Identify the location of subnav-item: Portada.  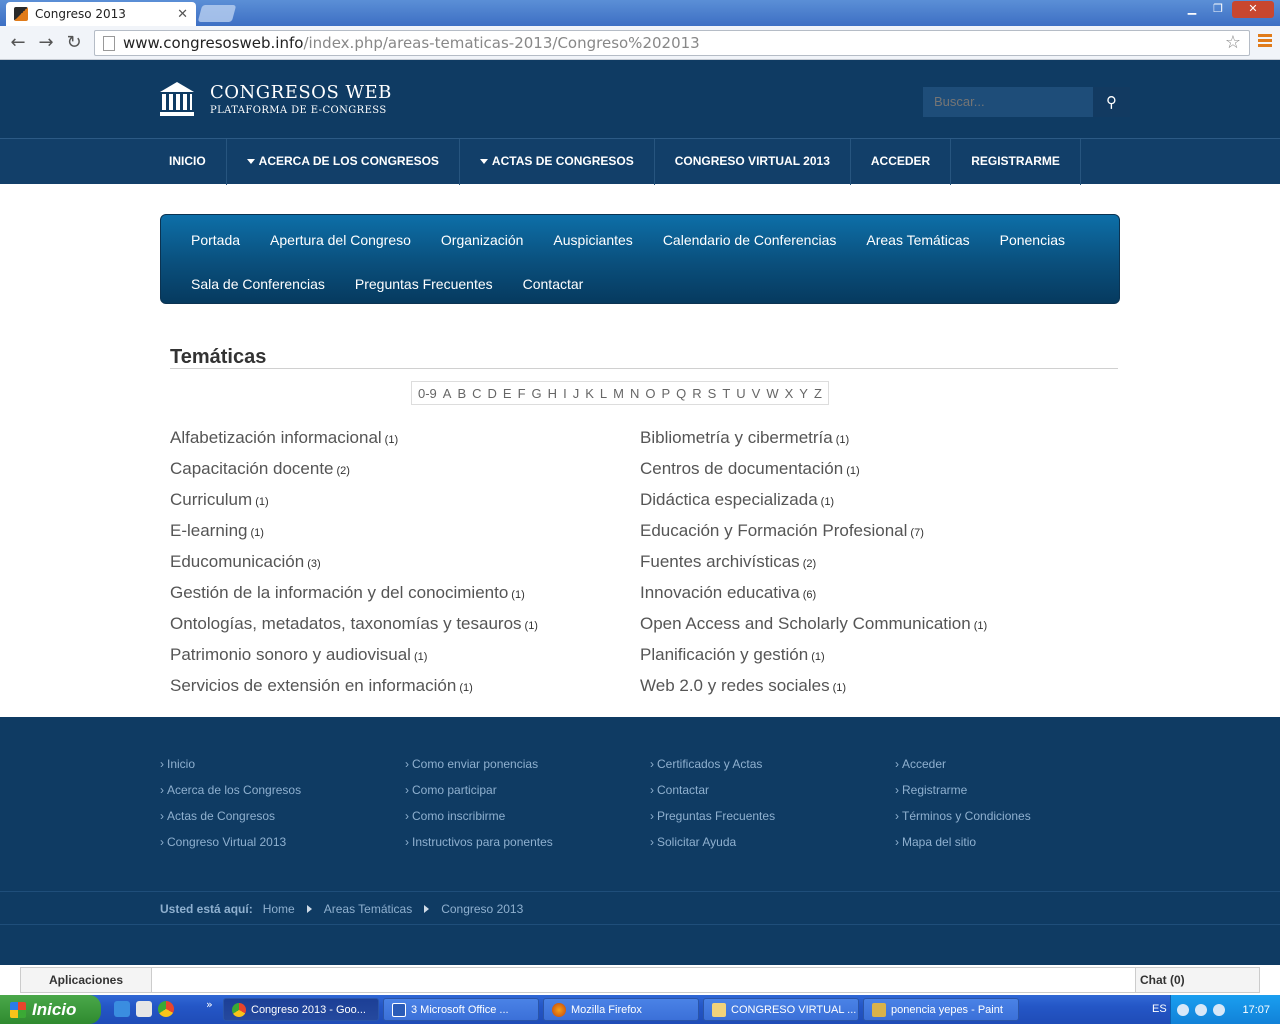
(215, 240).